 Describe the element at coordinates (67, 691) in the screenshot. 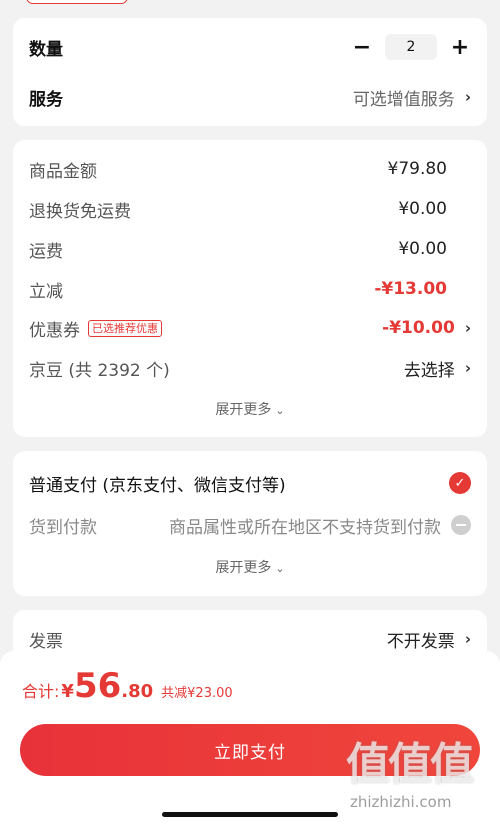

I see `total-currency: ¥` at that location.